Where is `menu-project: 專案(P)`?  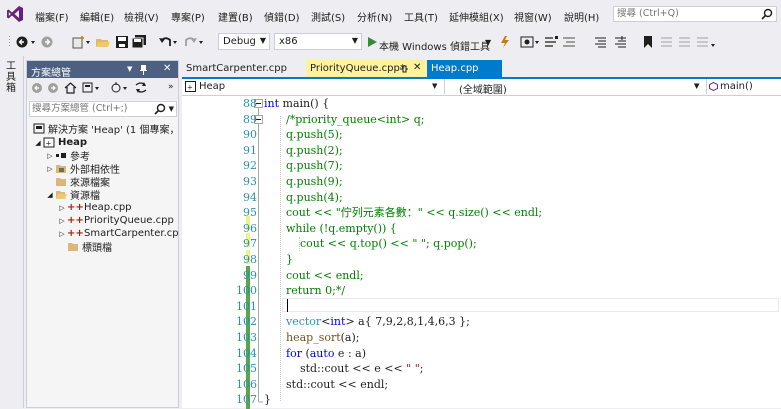
menu-project: 專案(P) is located at coordinates (188, 16).